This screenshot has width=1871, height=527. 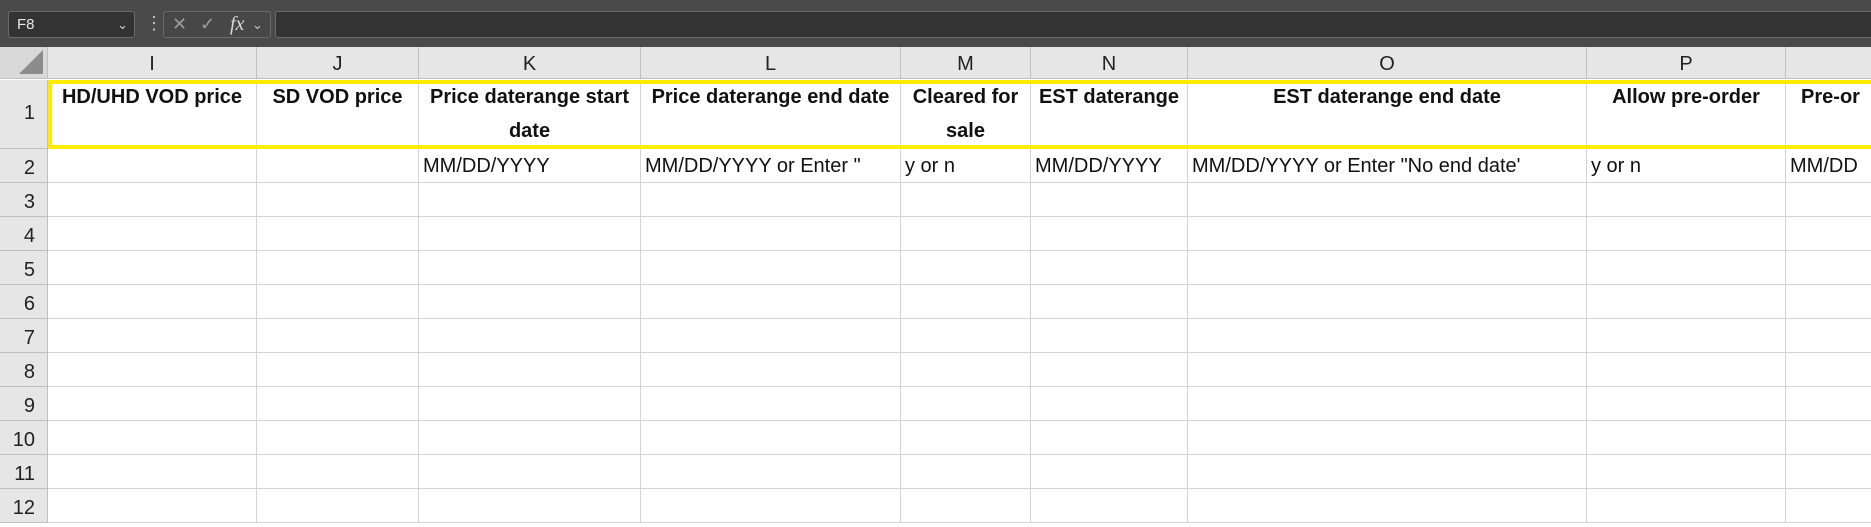 I want to click on name-box: F8 ⌄, so click(x=71, y=24).